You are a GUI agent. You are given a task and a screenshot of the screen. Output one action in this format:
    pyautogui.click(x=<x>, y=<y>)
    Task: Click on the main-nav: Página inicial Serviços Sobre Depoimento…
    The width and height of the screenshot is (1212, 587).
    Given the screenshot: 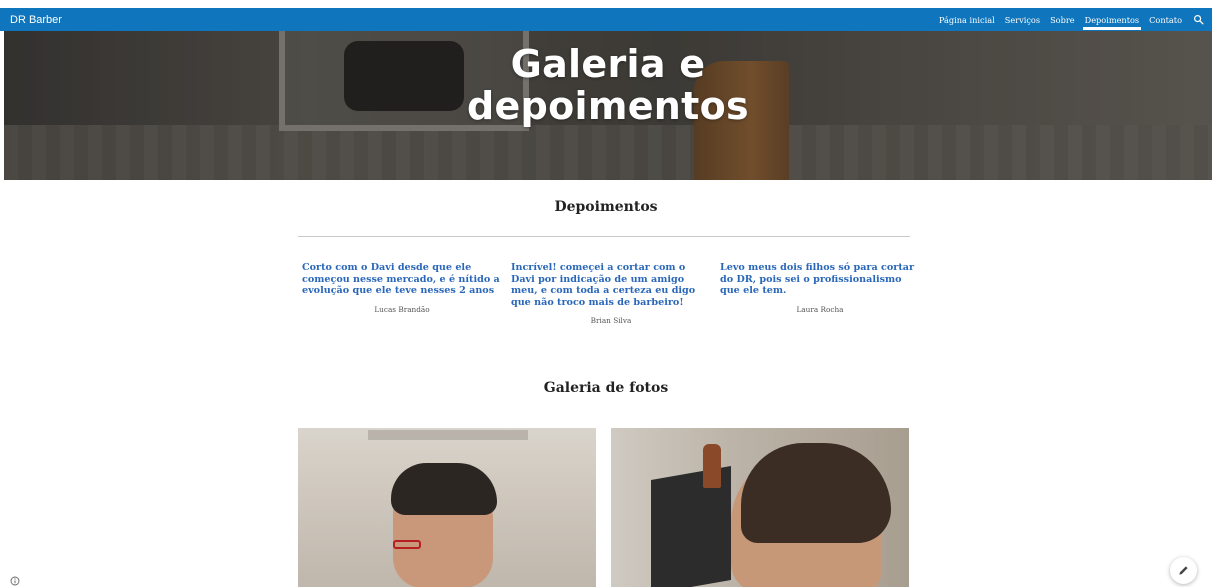 What is the action you would take?
    pyautogui.click(x=1066, y=19)
    